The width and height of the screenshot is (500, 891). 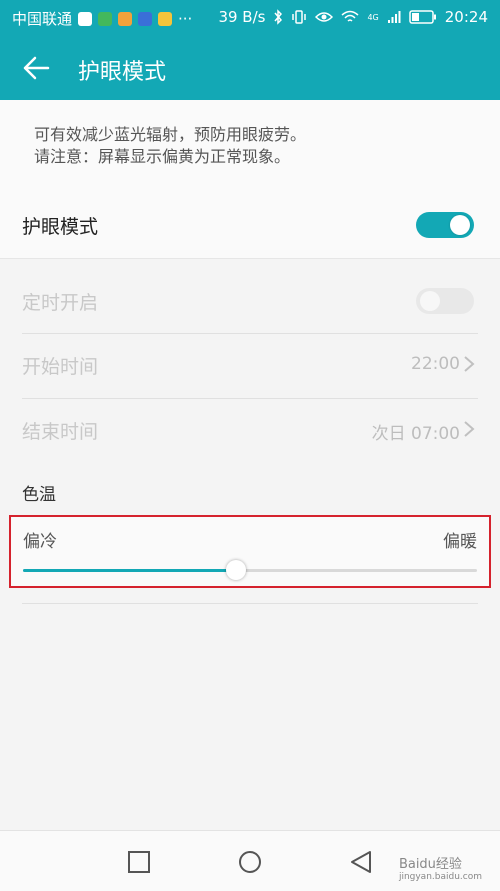 What do you see at coordinates (60, 303) in the screenshot?
I see `schedule-label: 定时开启` at bounding box center [60, 303].